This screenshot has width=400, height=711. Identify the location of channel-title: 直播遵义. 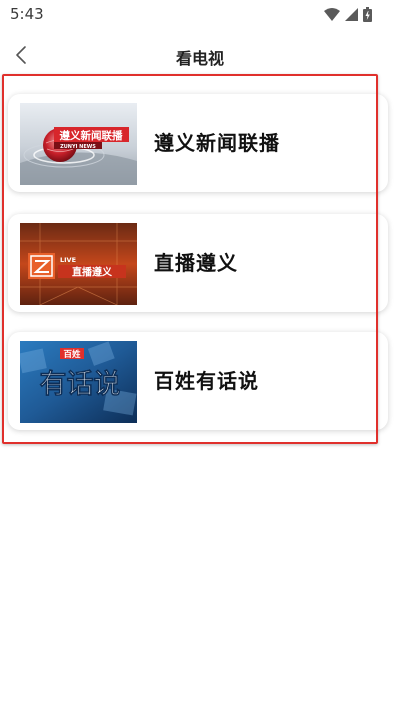
(196, 263).